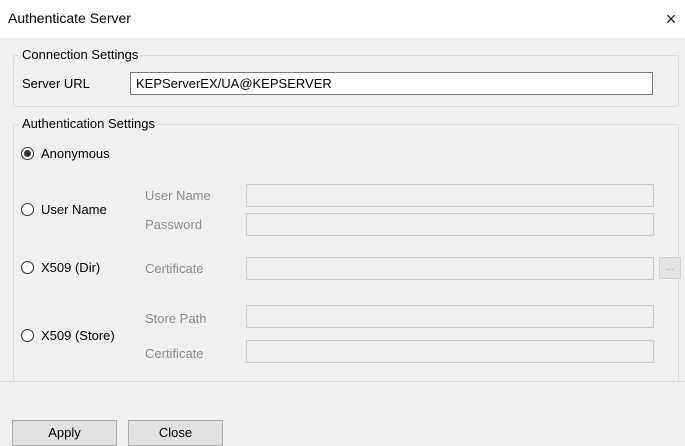 This screenshot has height=446, width=685. Describe the element at coordinates (450, 224) in the screenshot. I see `password-input` at that location.